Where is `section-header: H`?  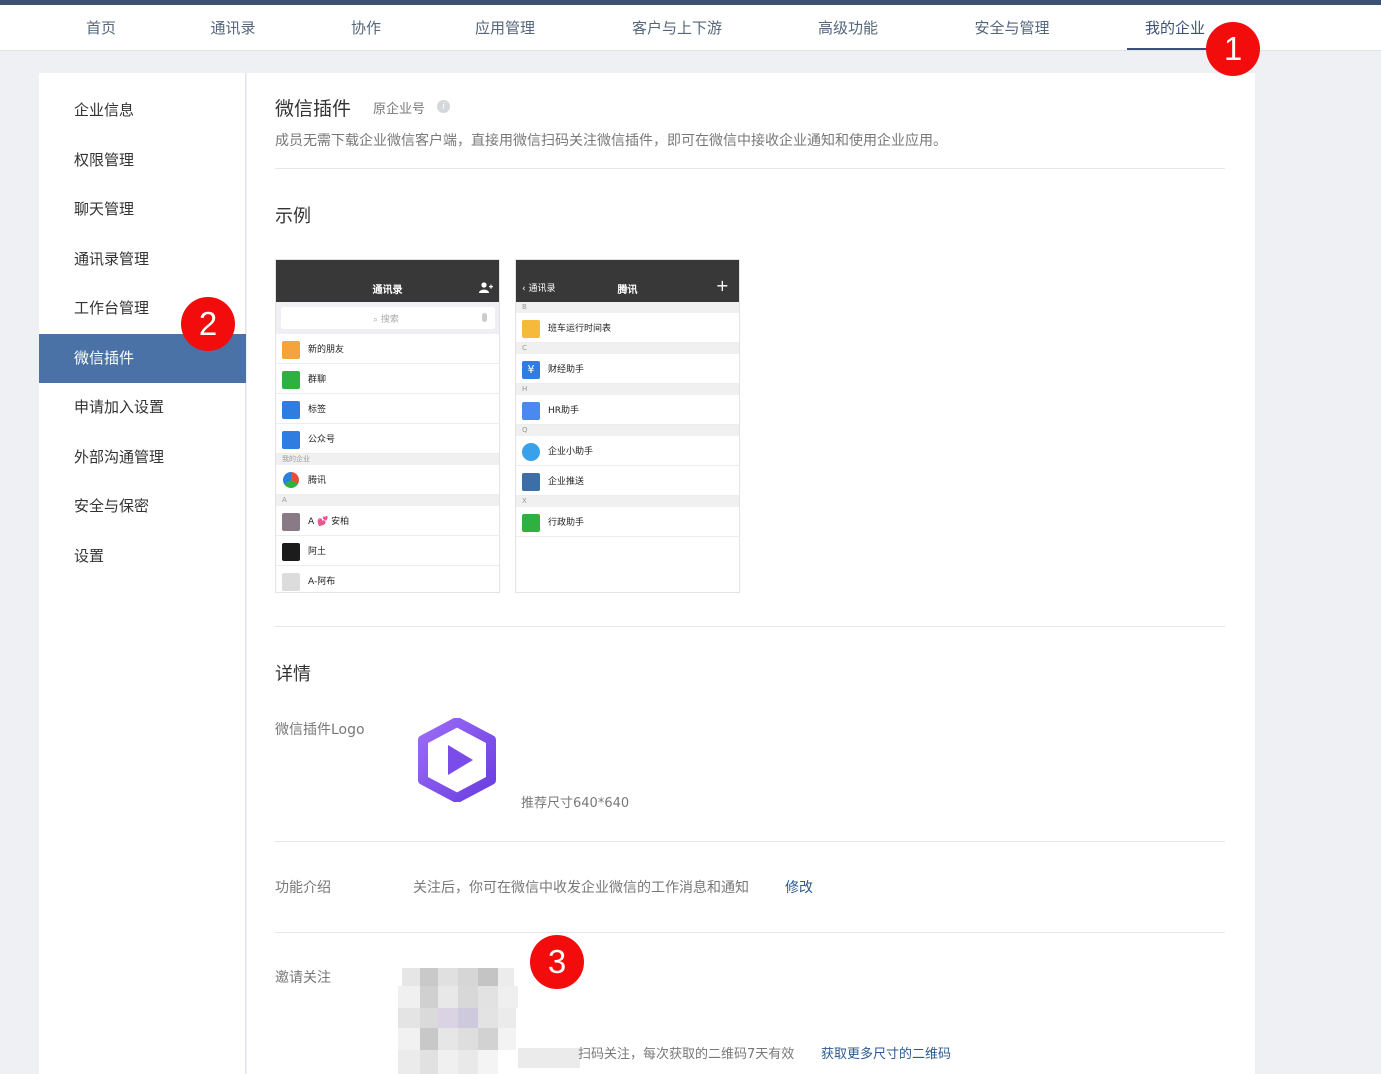 section-header: H is located at coordinates (627, 389).